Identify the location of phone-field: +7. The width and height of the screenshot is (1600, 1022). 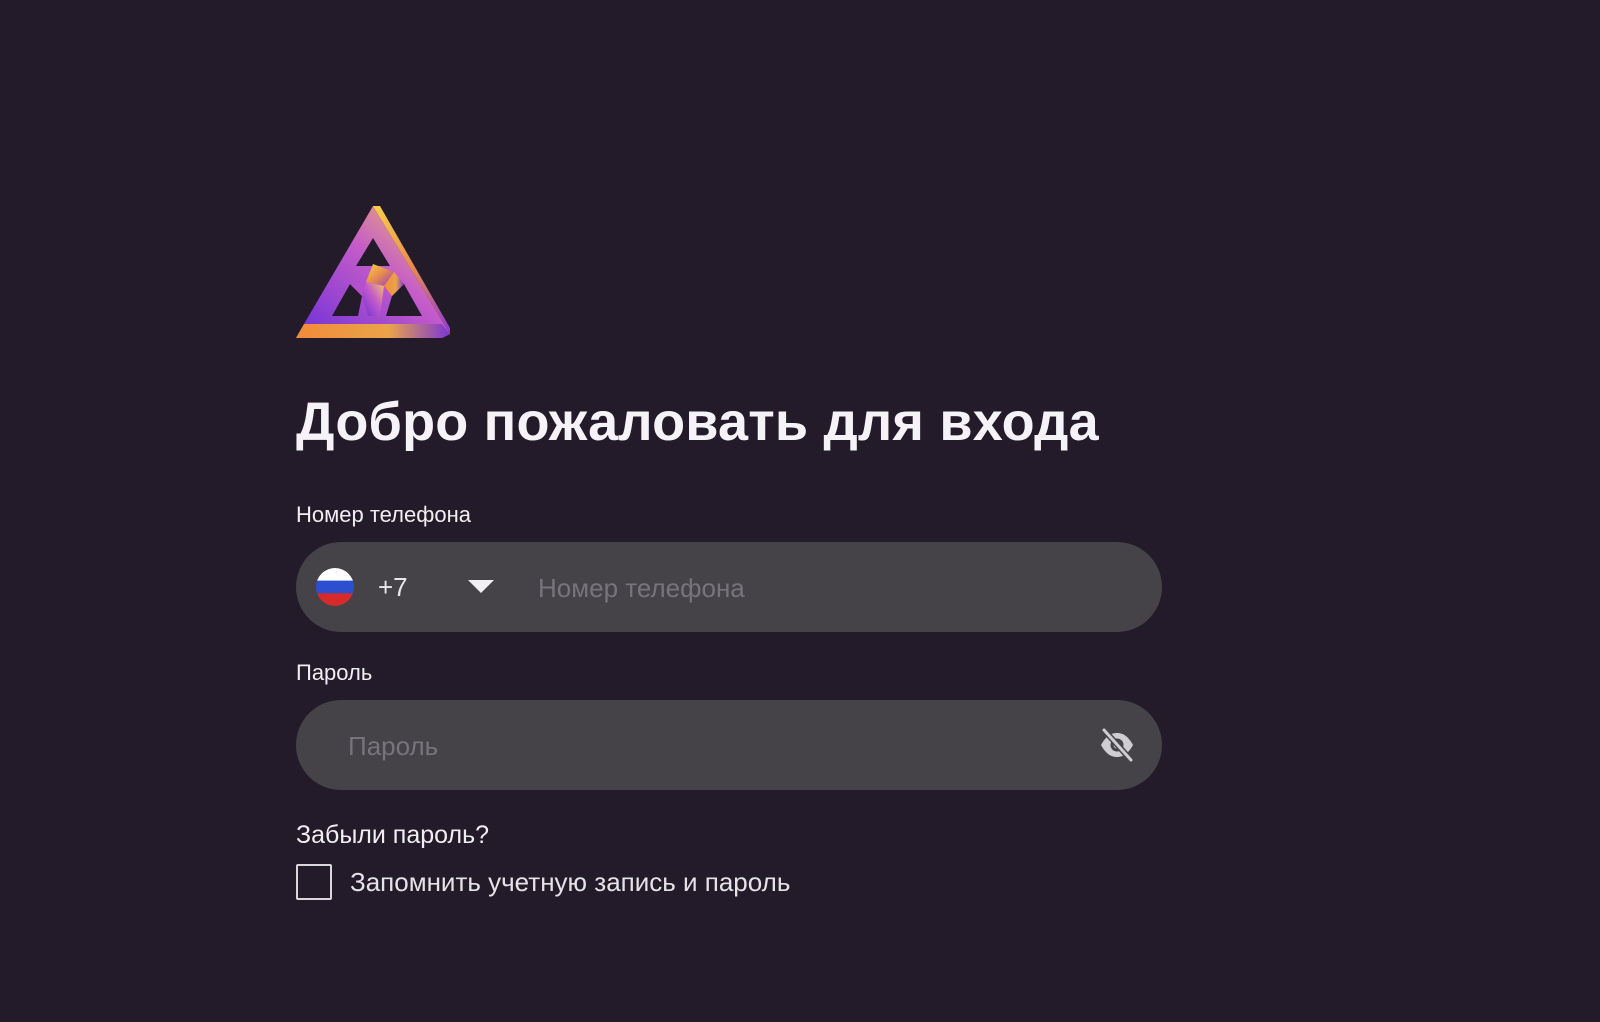
(729, 588).